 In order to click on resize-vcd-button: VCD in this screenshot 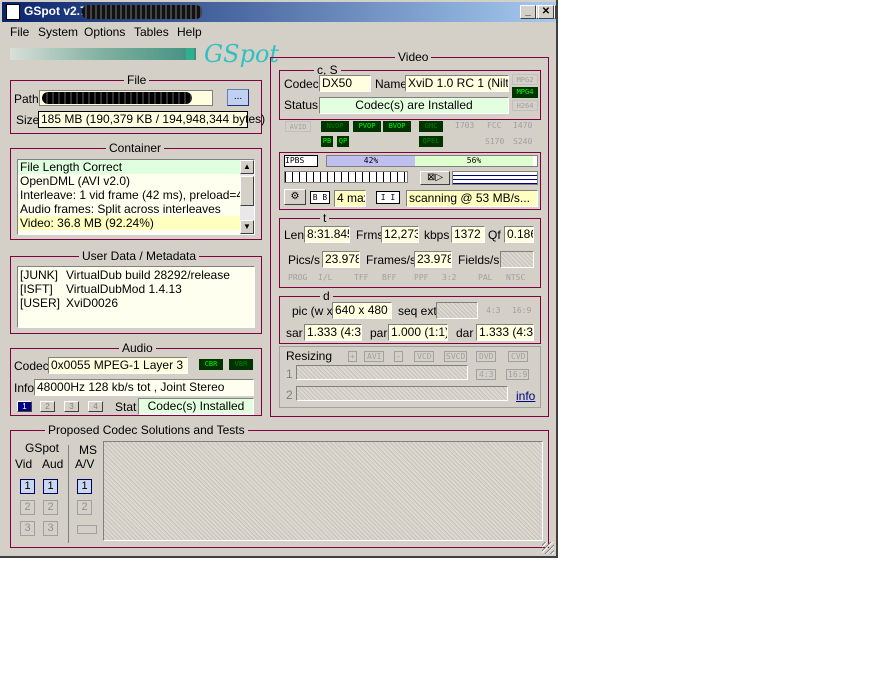, I will do `click(424, 356)`.